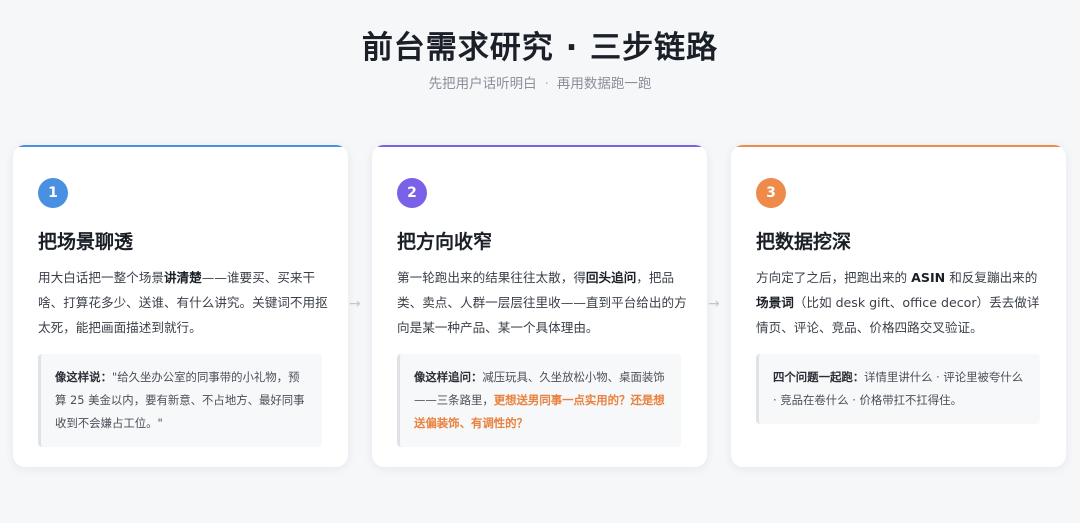 This screenshot has height=523, width=1080. What do you see at coordinates (928, 277) in the screenshot?
I see `desc-bold: ASIN` at bounding box center [928, 277].